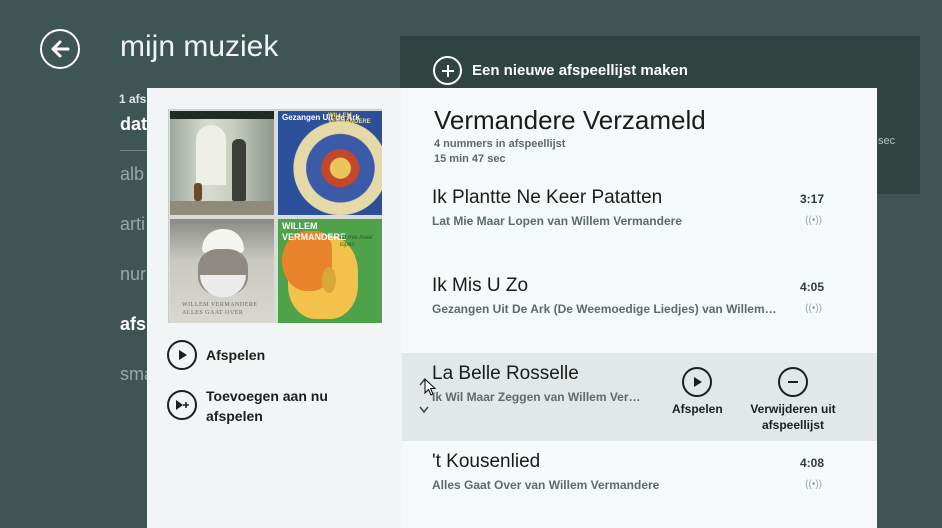 The image size is (942, 528). Describe the element at coordinates (557, 221) in the screenshot. I see `track-subtitle: Lat Mie Maar Lopen van Willem Vermandere` at that location.